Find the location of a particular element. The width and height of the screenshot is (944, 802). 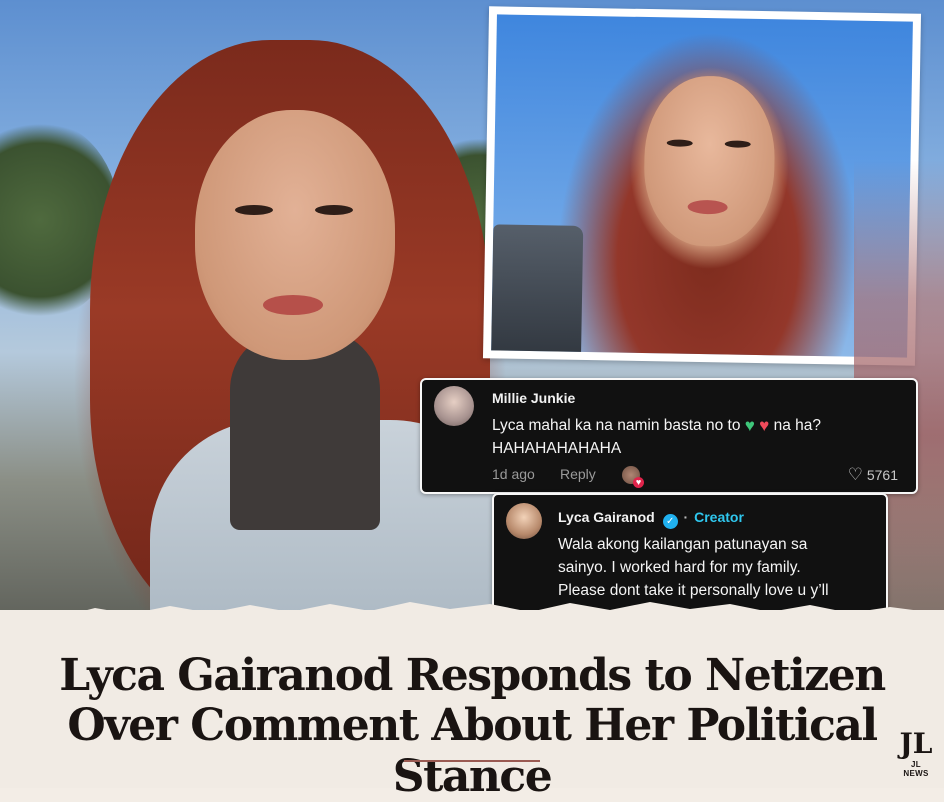

like-count: ♡ 5761 is located at coordinates (873, 475).